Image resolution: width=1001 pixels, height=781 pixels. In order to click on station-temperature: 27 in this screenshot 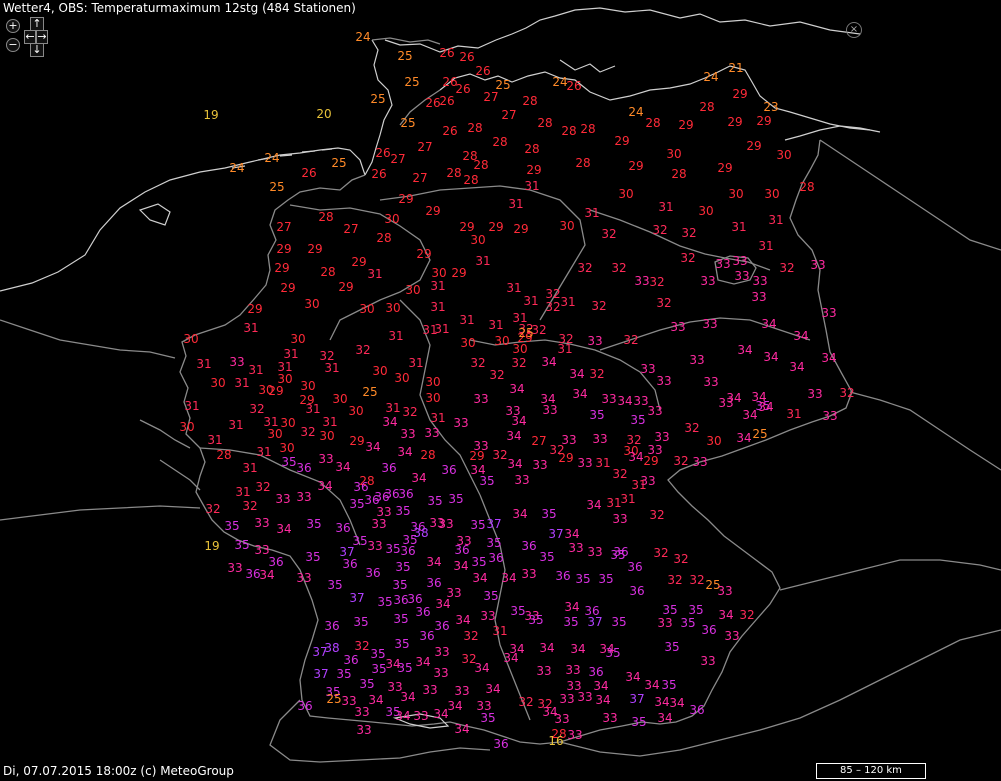, I will do `click(508, 115)`.